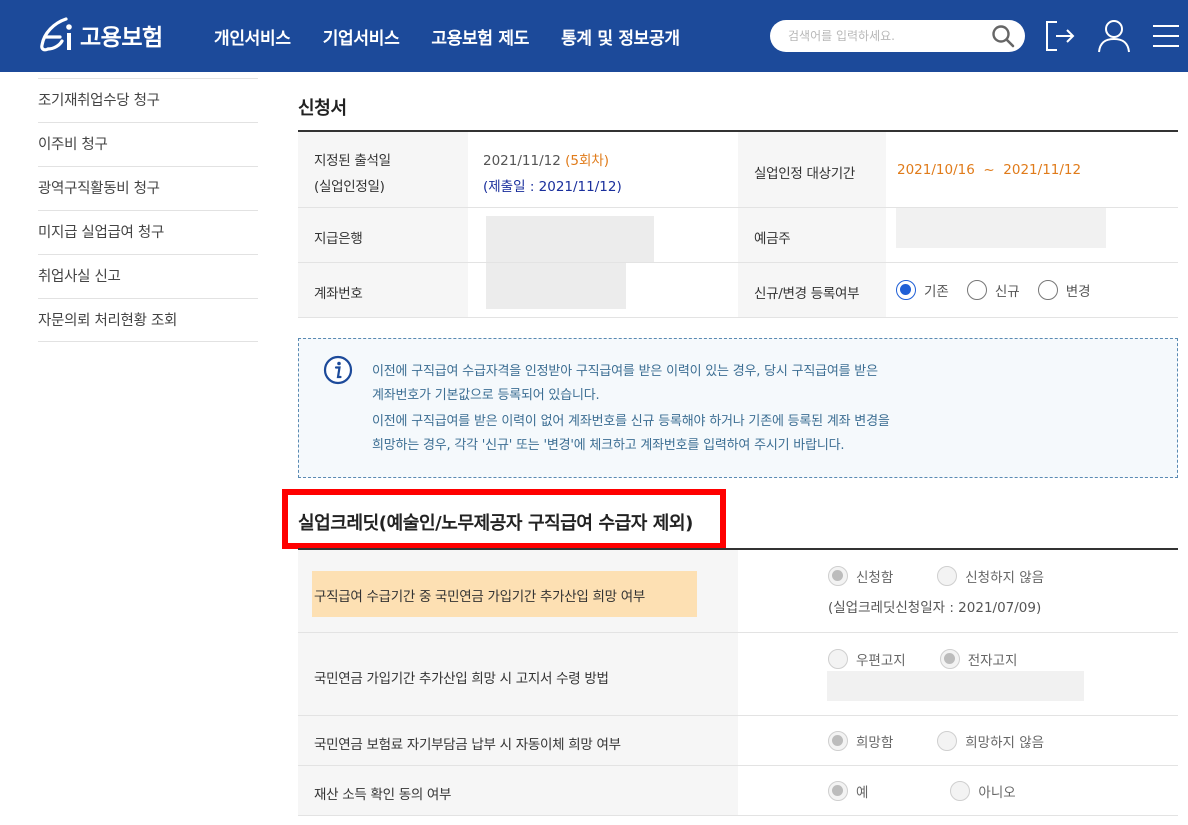  I want to click on credit-row-3-options: 희망함 희망하지 않음, so click(945, 741).